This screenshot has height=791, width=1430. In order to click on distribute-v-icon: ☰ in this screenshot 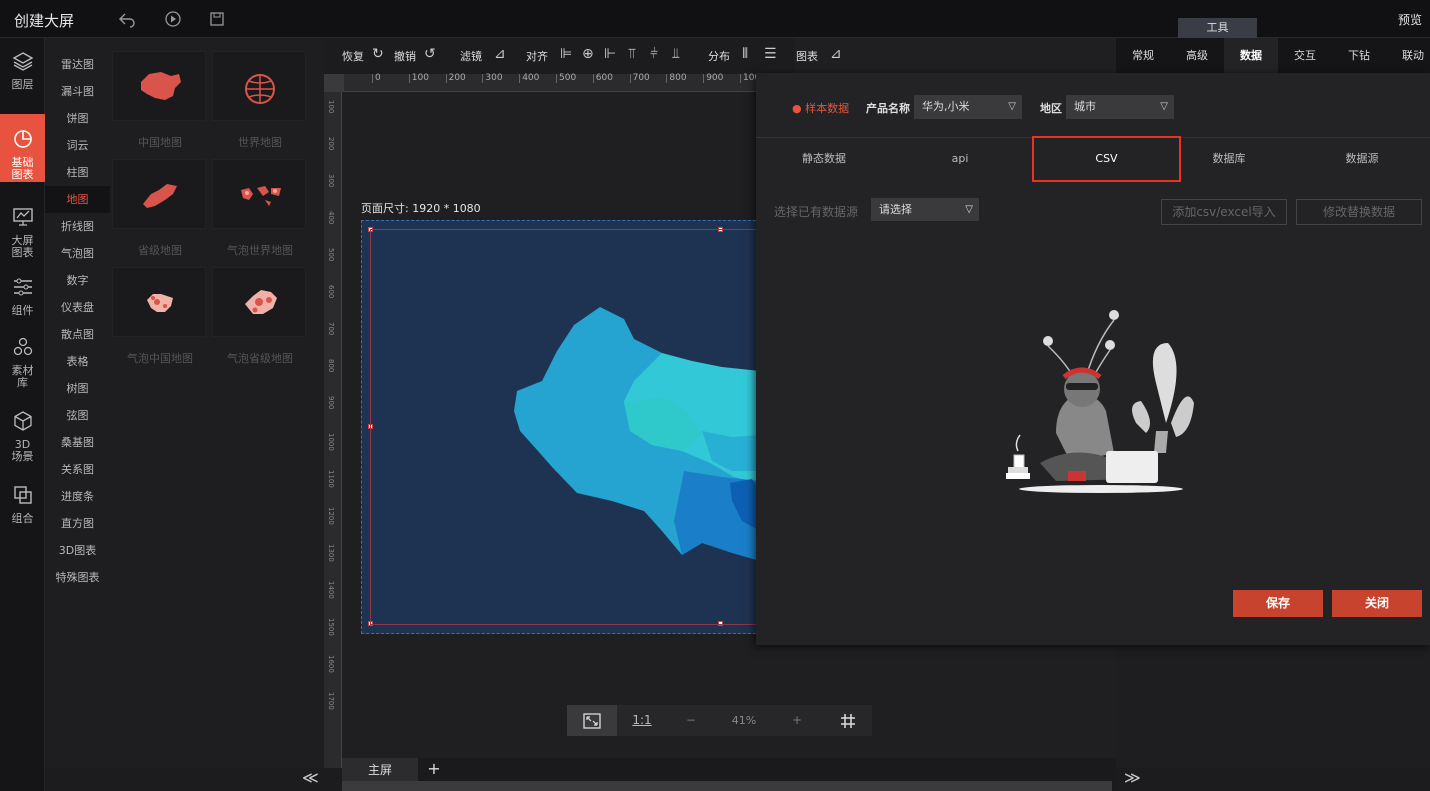, I will do `click(770, 54)`.